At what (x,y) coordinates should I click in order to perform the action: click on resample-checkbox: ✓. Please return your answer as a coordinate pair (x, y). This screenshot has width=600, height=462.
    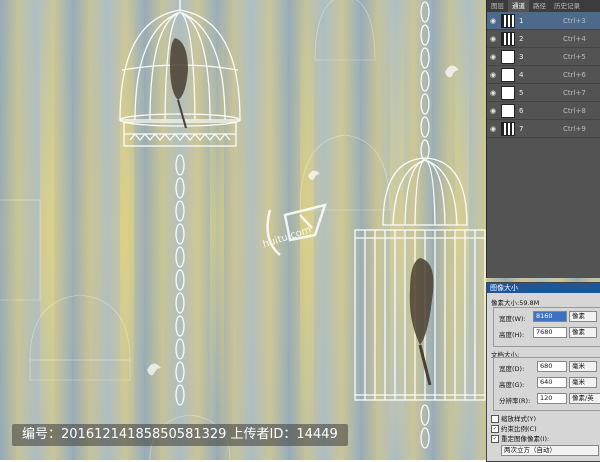
    Looking at the image, I should click on (495, 439).